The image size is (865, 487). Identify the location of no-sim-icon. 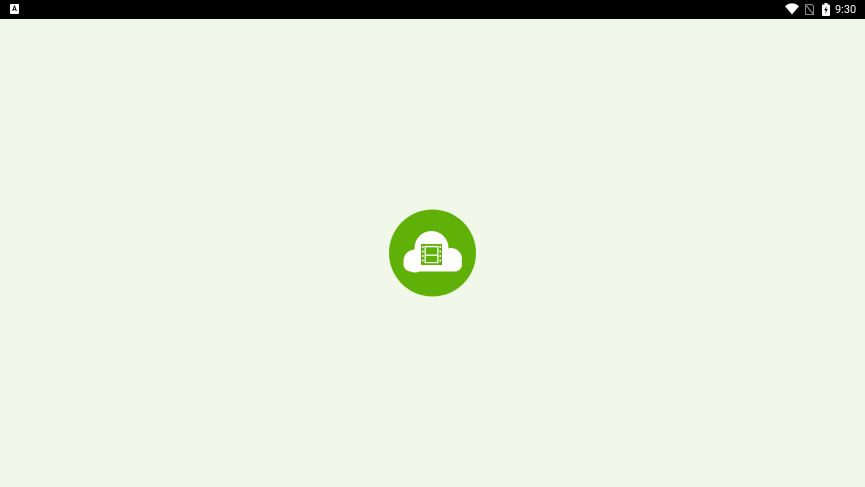
(809, 9).